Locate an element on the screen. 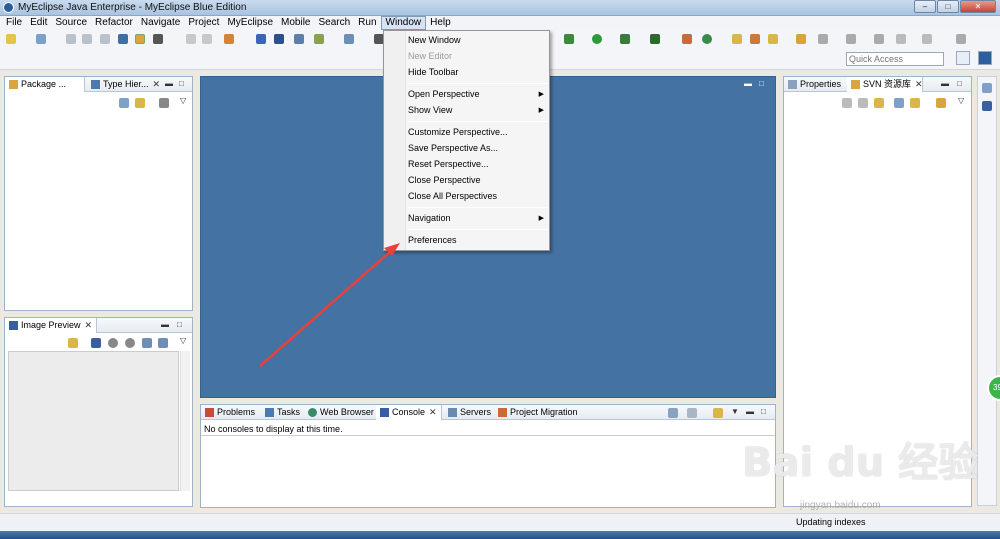 The width and height of the screenshot is (1000, 539). add-repository-icon is located at coordinates (915, 103).